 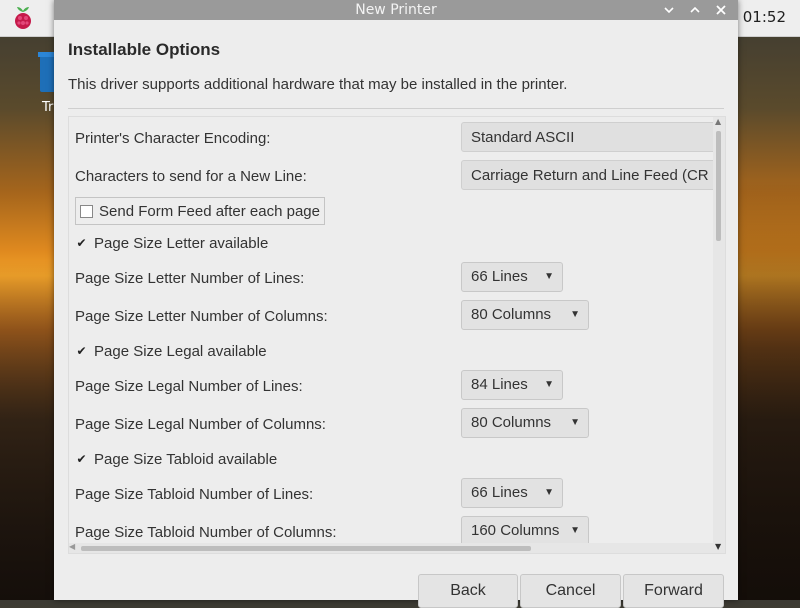 I want to click on desktop-wallpaper-left, so click(x=30, y=430).